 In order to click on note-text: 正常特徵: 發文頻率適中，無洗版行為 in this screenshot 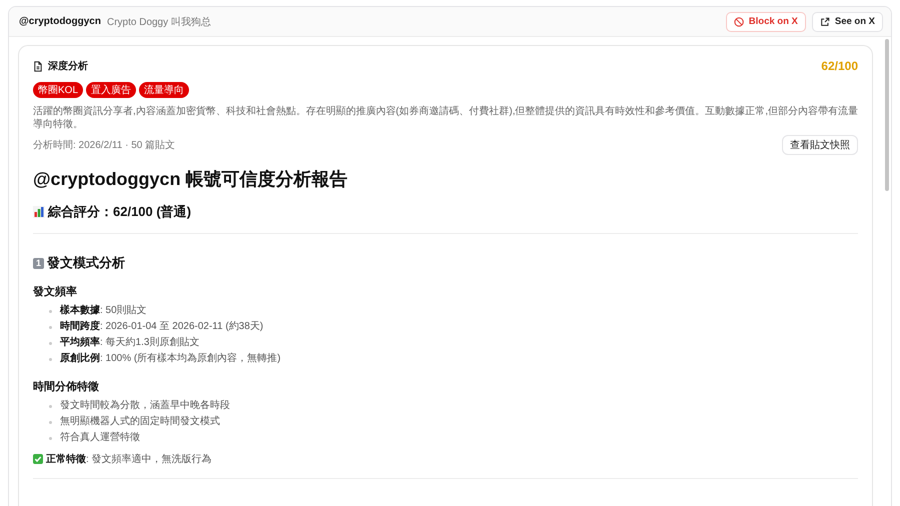, I will do `click(129, 459)`.